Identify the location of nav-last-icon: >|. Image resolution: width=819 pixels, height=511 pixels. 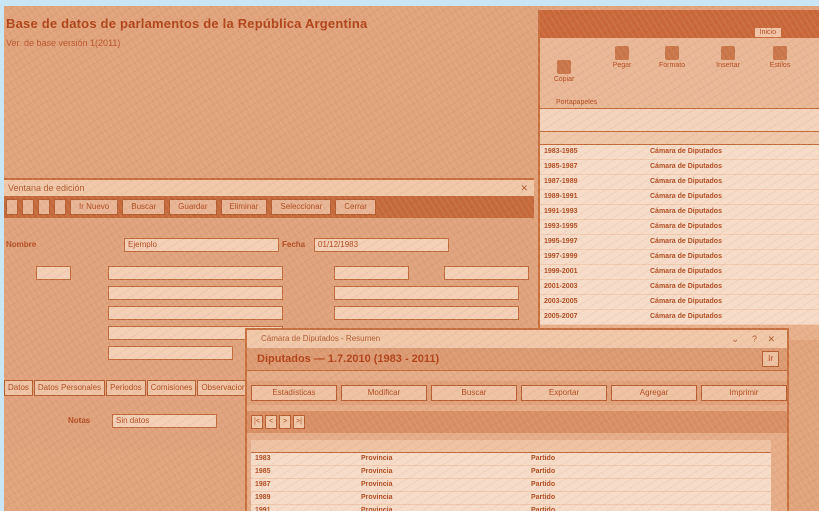
(299, 422).